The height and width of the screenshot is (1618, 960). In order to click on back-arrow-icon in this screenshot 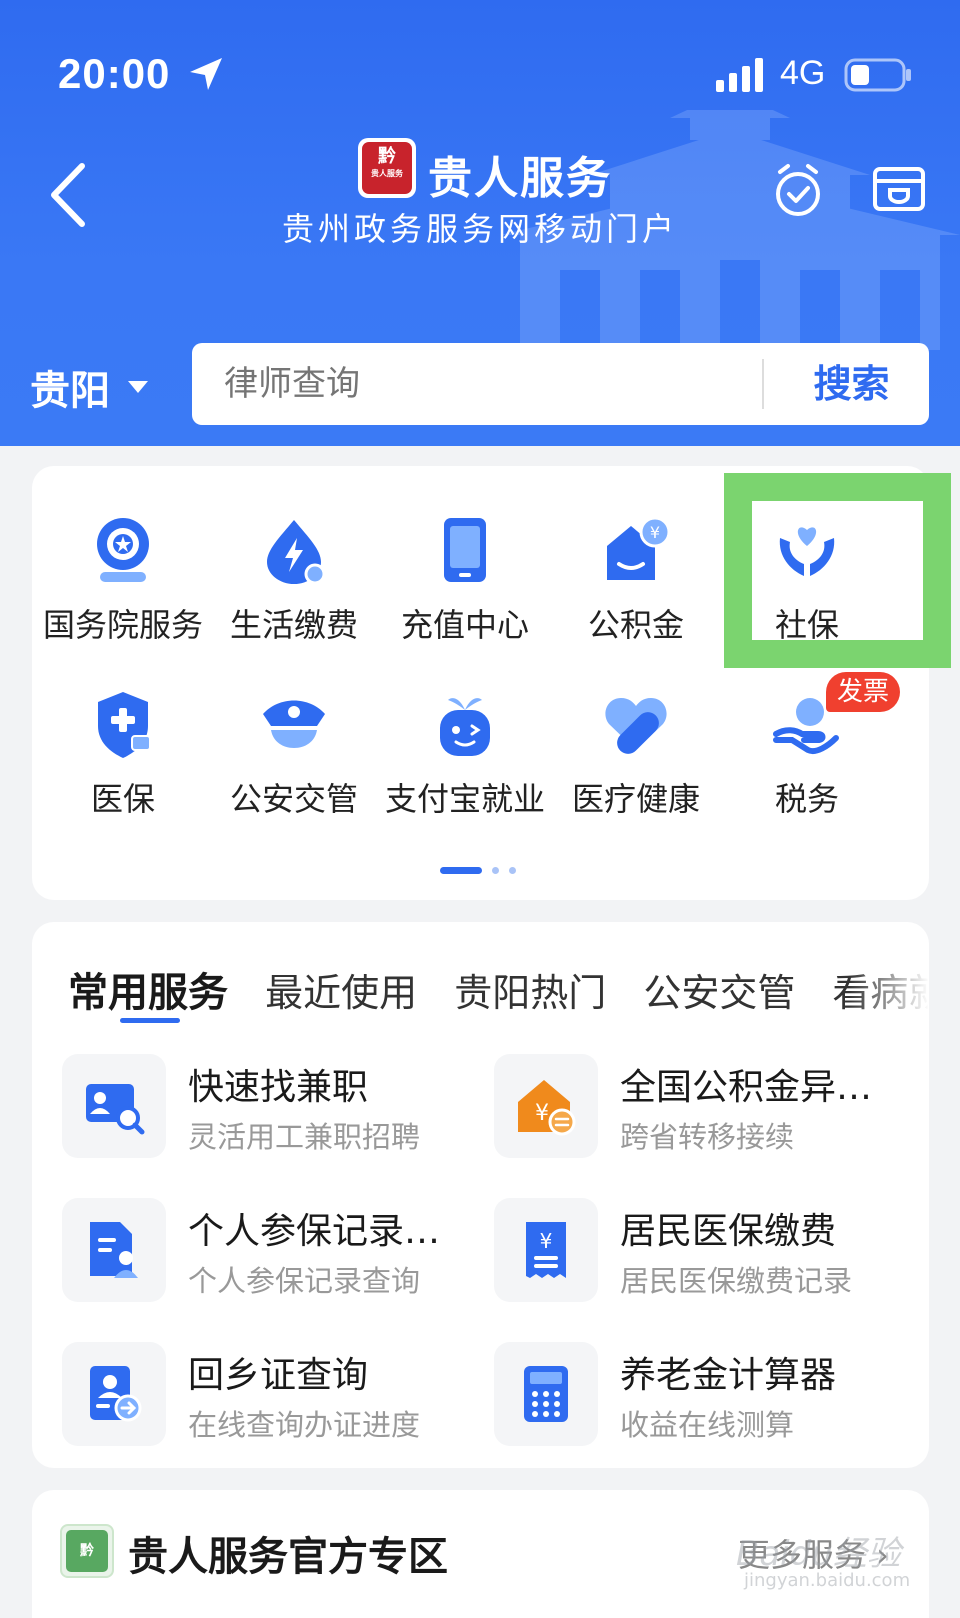, I will do `click(68, 195)`.